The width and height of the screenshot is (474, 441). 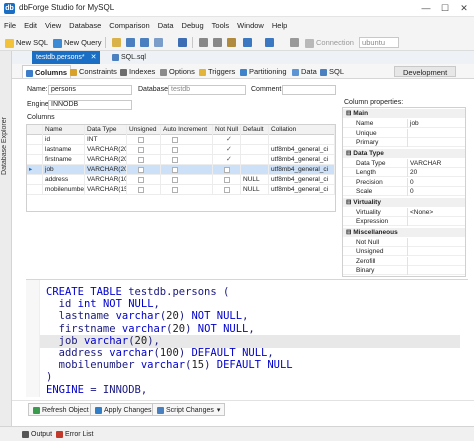 I want to click on menu-tools: Tools, so click(x=221, y=25).